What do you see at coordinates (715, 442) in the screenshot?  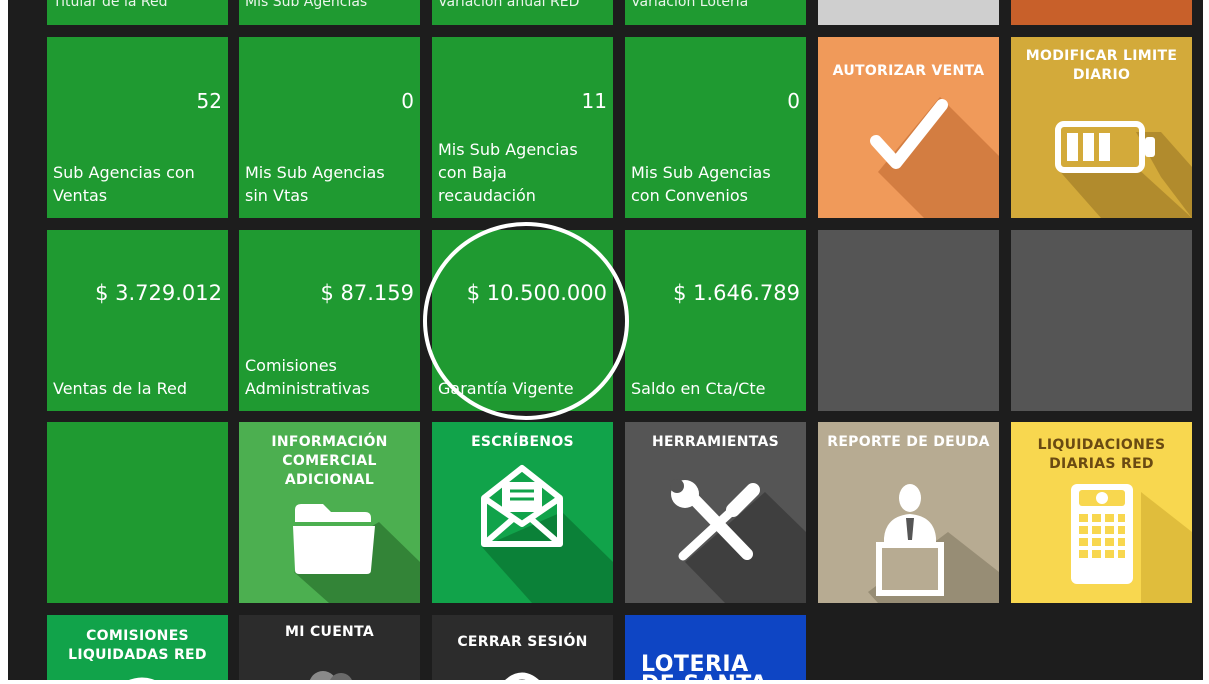 I see `tile-title: HERRAMIENTAS` at bounding box center [715, 442].